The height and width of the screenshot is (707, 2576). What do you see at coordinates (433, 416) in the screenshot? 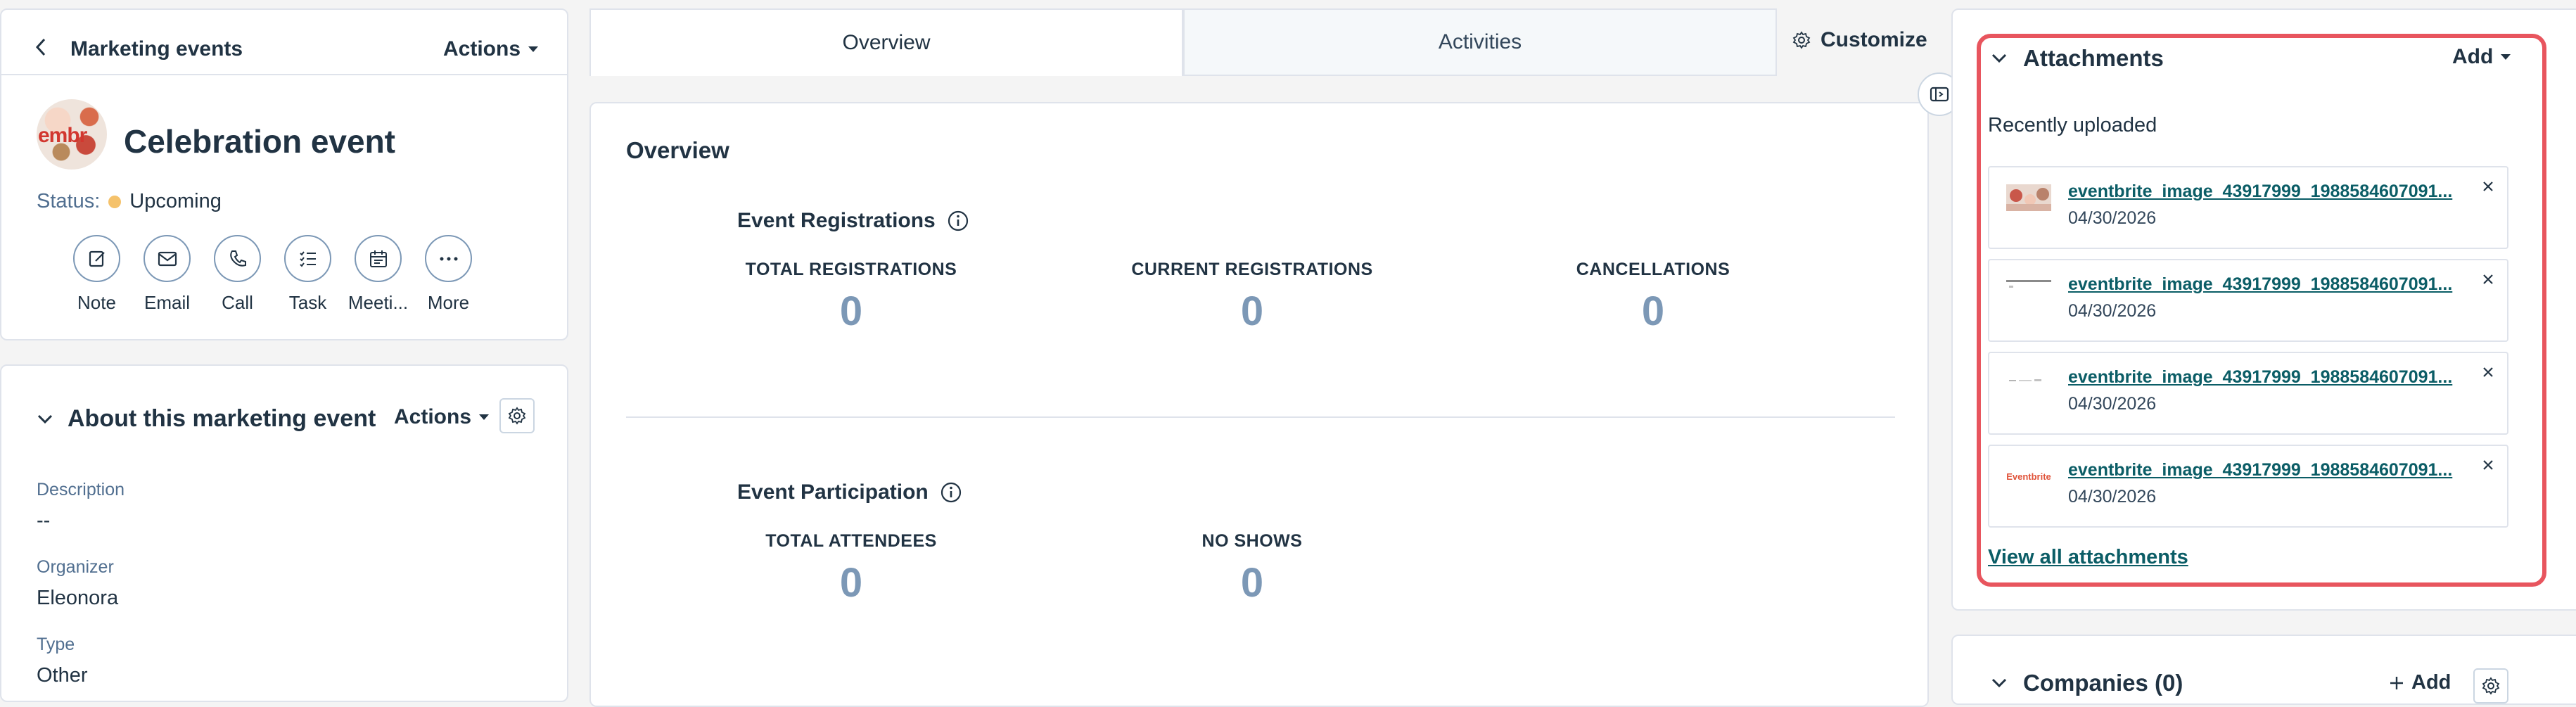
I see `about-actions-label: Actions` at bounding box center [433, 416].